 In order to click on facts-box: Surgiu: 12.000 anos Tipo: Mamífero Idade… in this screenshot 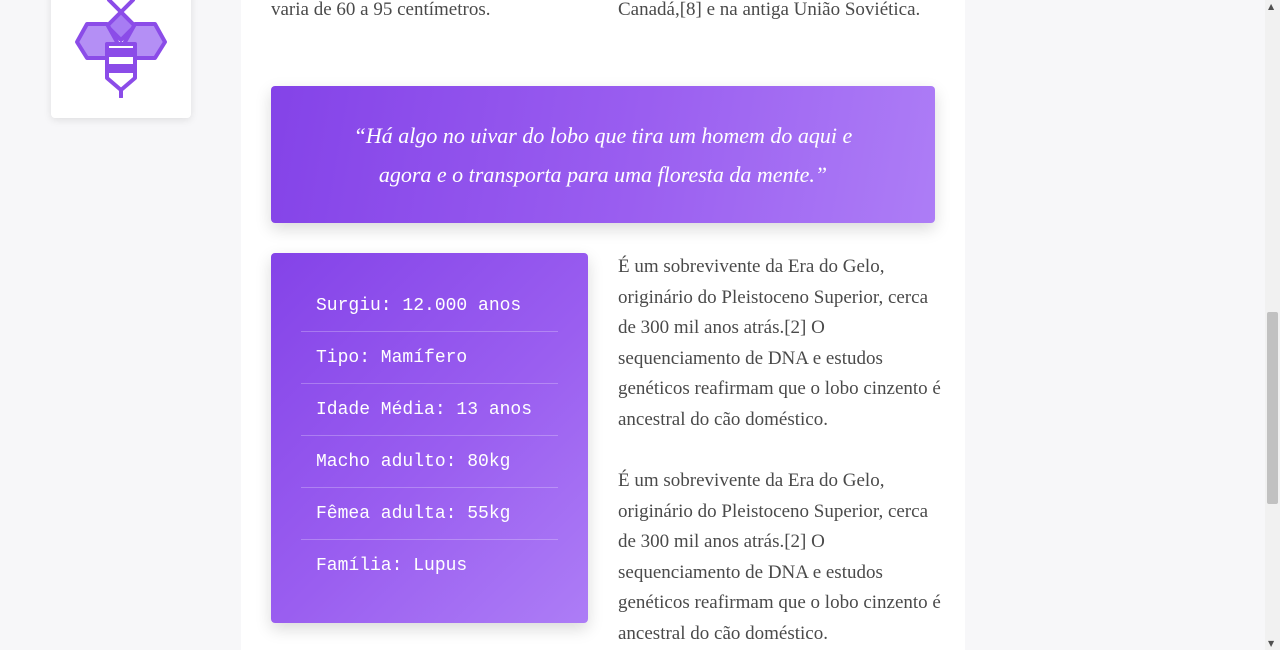, I will do `click(429, 438)`.